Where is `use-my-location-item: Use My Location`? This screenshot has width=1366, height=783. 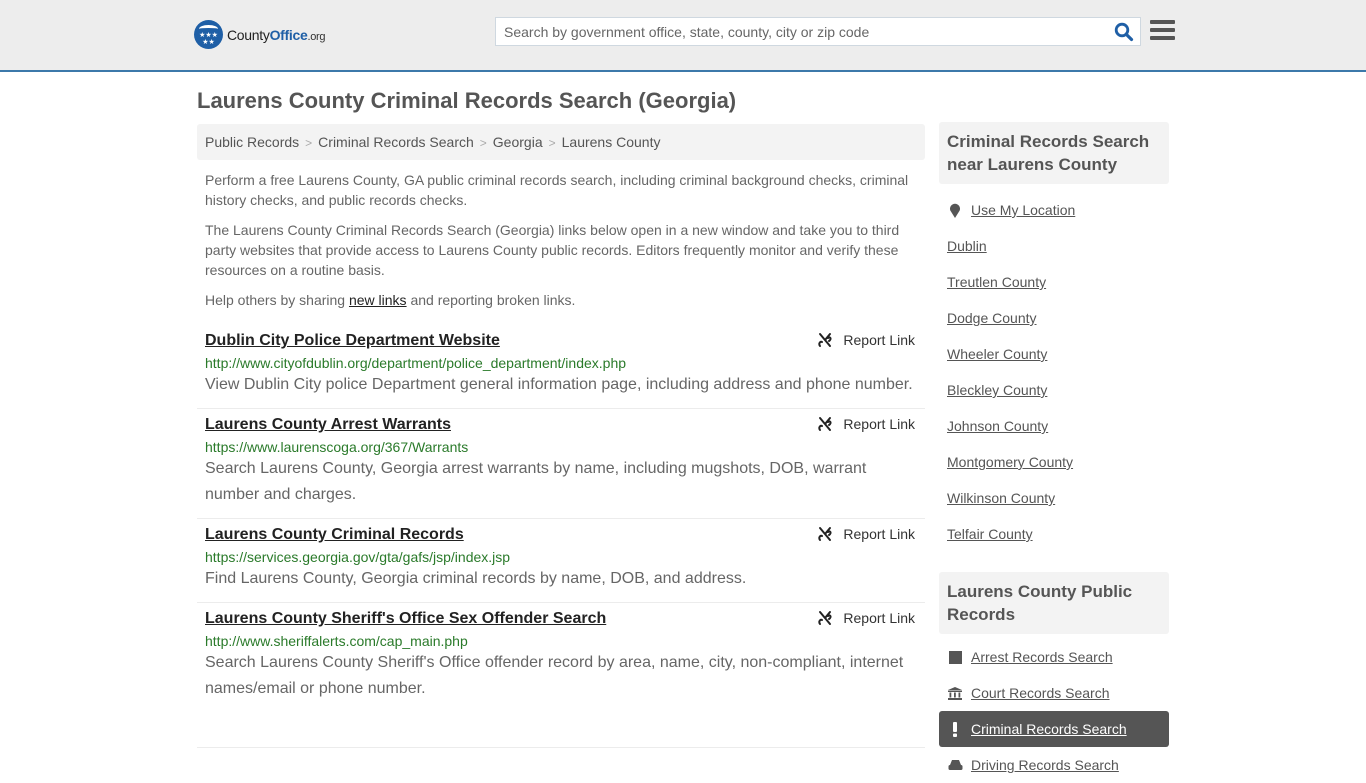 use-my-location-item: Use My Location is located at coordinates (1054, 210).